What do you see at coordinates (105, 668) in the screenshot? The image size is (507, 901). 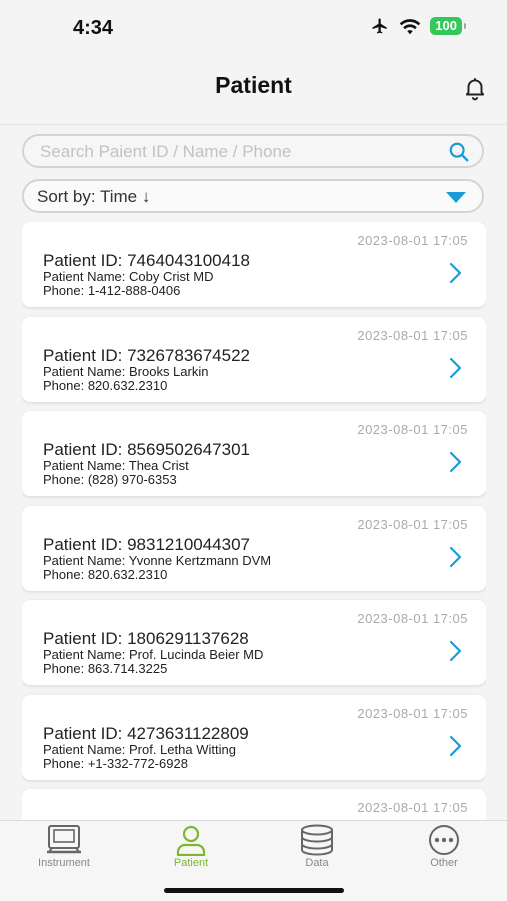 I see `patient-phone: Phone: 863.714.3225` at bounding box center [105, 668].